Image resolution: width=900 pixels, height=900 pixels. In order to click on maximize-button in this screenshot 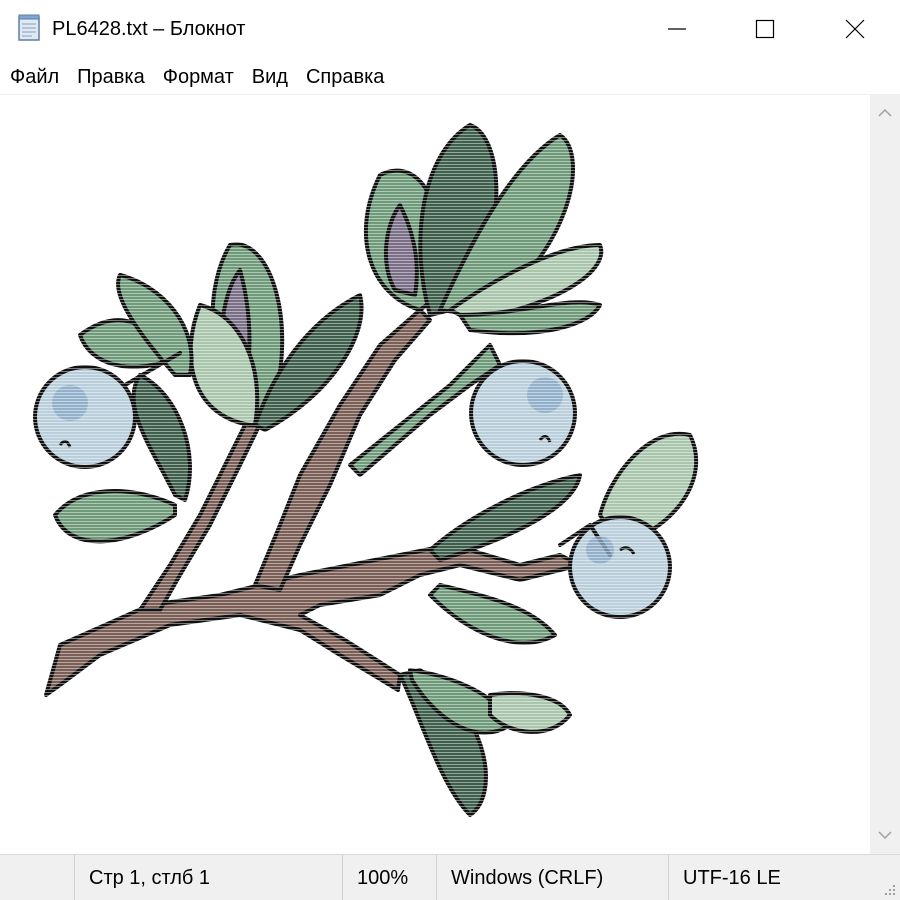, I will do `click(765, 29)`.